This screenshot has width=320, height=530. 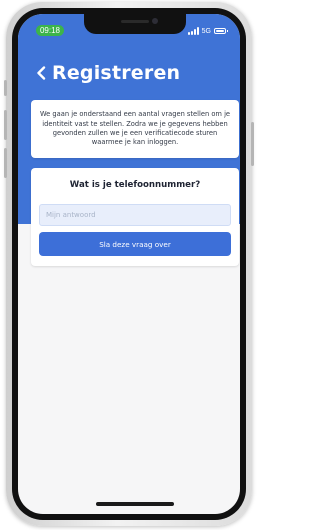 What do you see at coordinates (155, 21) in the screenshot?
I see `front-camera` at bounding box center [155, 21].